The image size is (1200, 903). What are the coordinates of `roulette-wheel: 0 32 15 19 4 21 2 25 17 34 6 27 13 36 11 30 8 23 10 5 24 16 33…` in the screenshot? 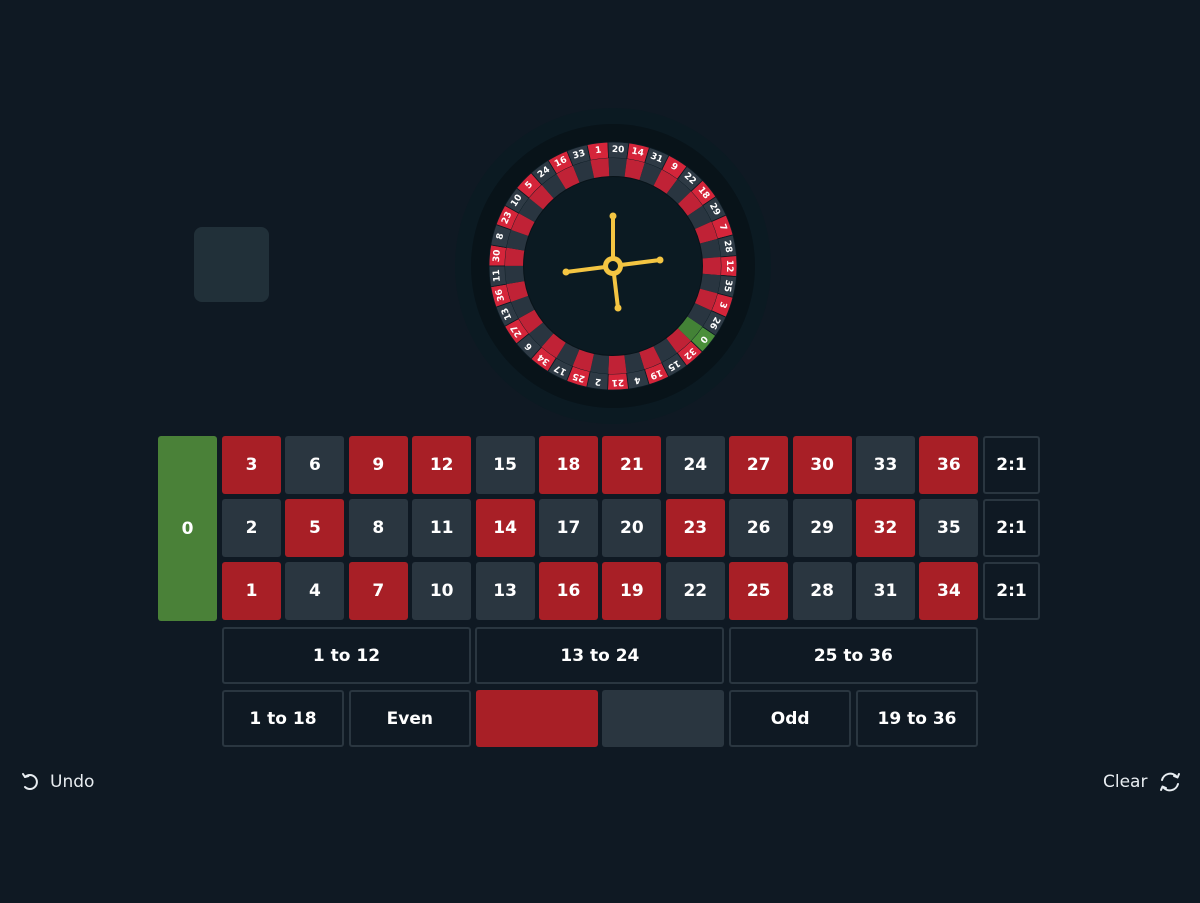 It's located at (613, 266).